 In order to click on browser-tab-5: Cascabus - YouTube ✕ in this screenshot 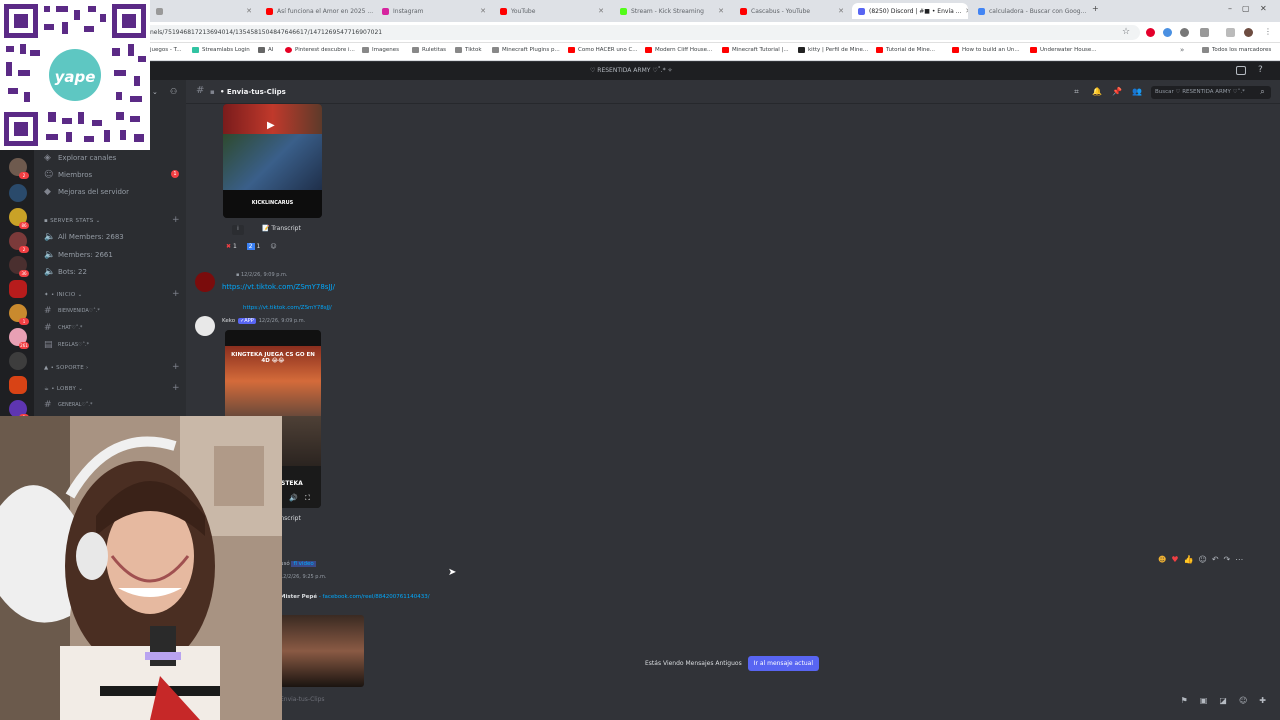, I will do `click(792, 11)`.